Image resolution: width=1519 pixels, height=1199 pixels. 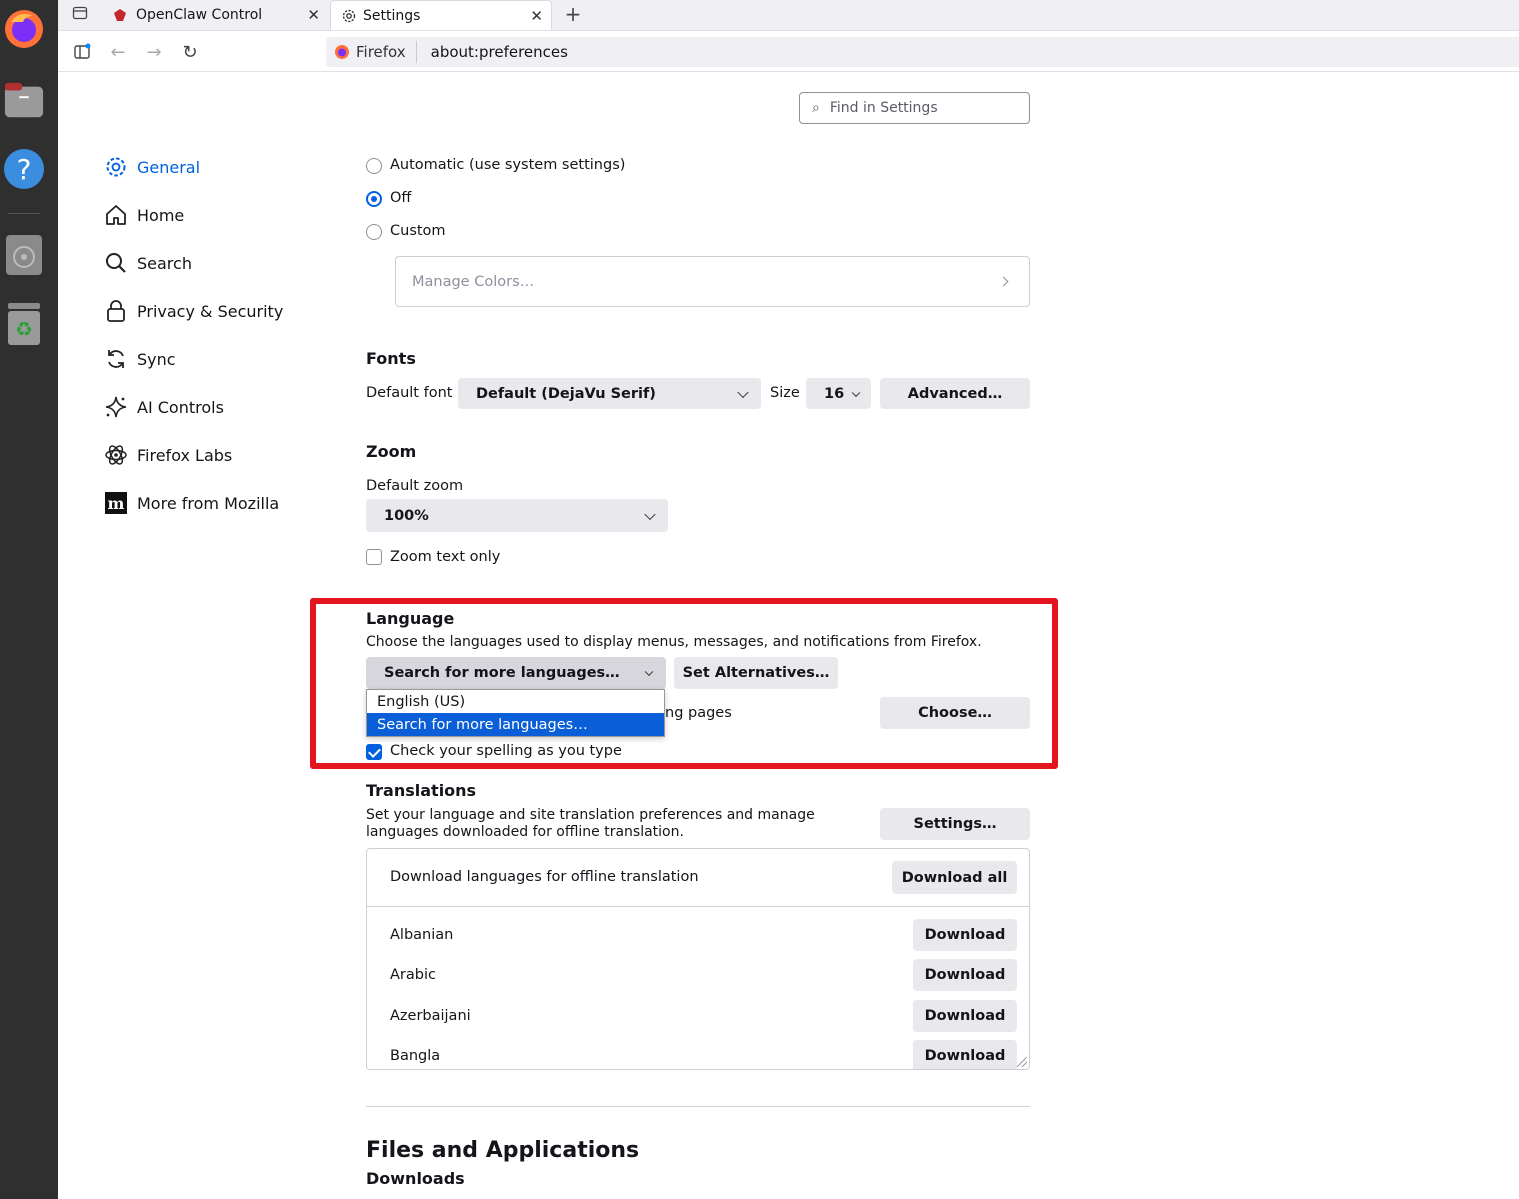 I want to click on forward-icon: →, so click(x=154, y=52).